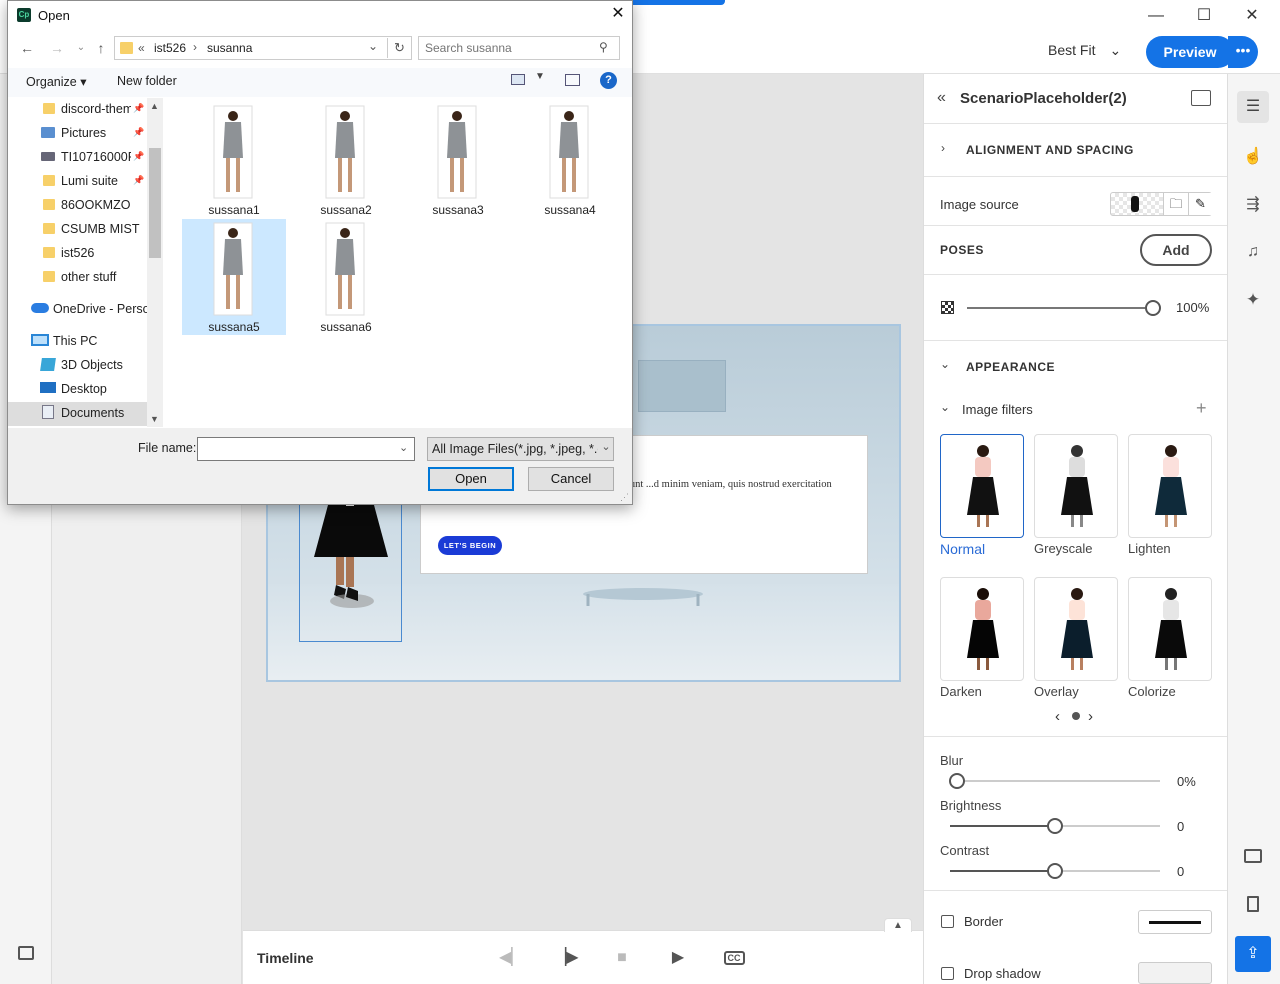  I want to click on tree-item-86ookmzo: 86OOKMZO, so click(107, 205).